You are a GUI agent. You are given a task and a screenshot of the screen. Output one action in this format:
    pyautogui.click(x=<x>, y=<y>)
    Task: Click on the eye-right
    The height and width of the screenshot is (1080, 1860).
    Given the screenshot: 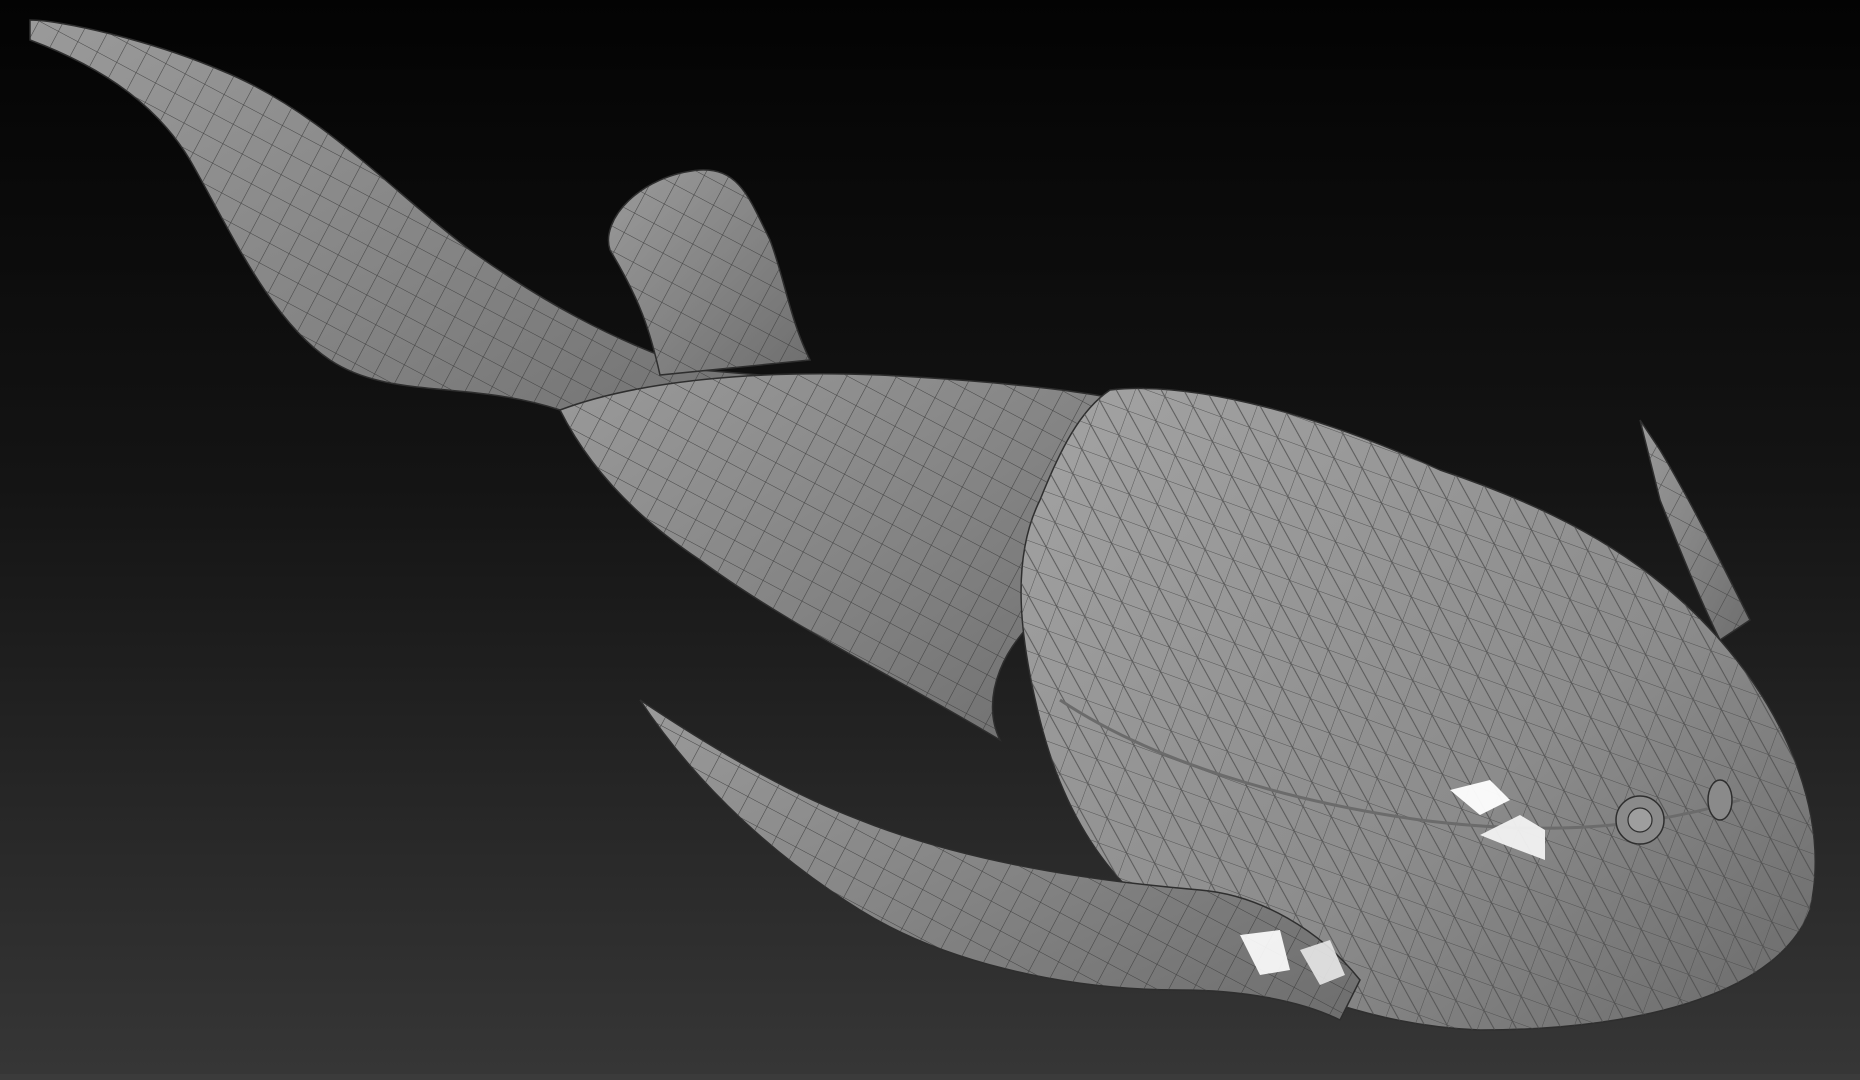 What is the action you would take?
    pyautogui.click(x=1720, y=800)
    